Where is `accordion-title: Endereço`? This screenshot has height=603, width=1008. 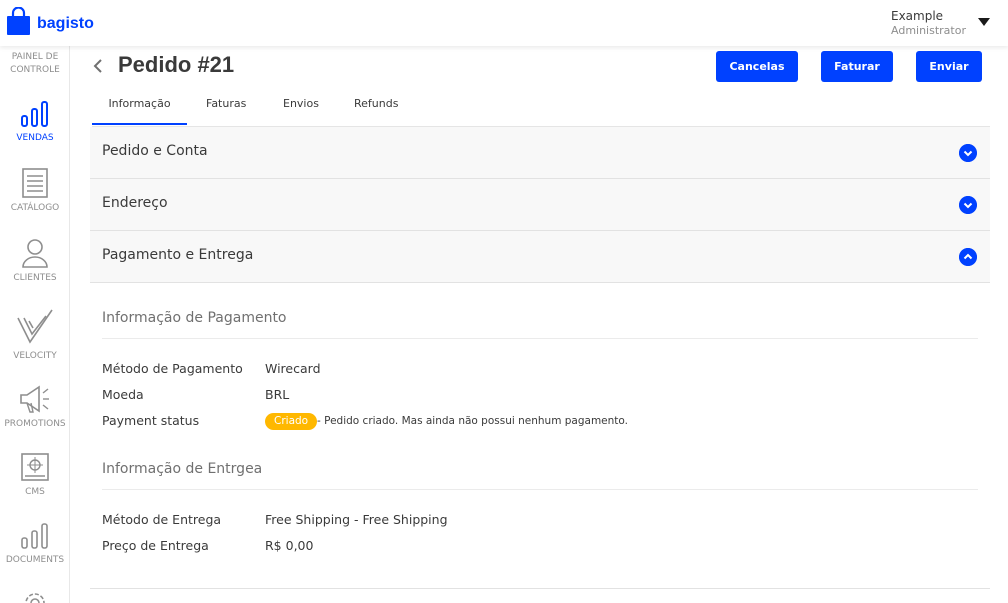
accordion-title: Endereço is located at coordinates (135, 203).